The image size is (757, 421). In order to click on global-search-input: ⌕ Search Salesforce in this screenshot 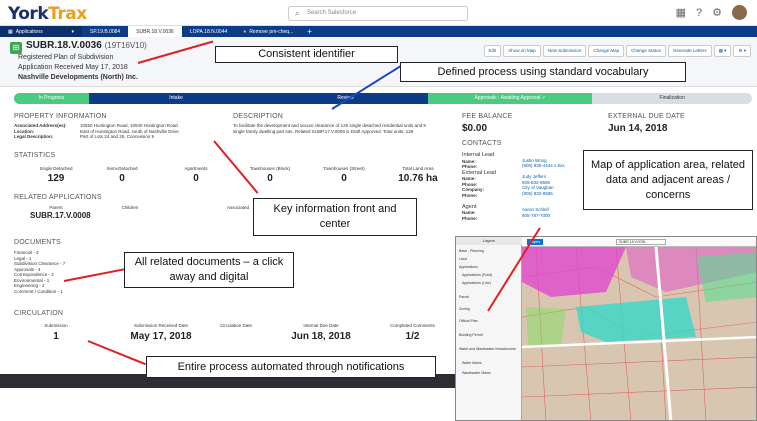, I will do `click(378, 13)`.